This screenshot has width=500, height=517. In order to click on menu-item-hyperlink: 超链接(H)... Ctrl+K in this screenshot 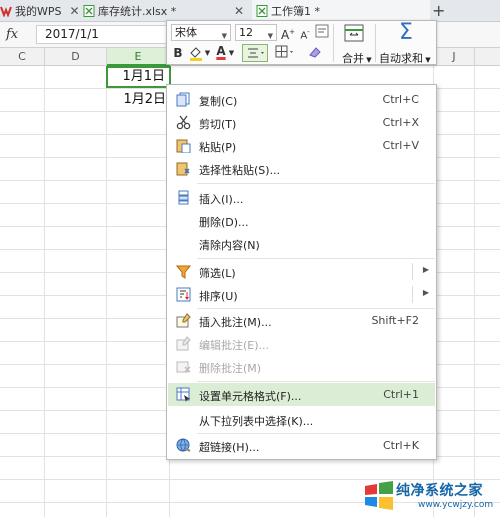, I will do `click(301, 445)`.